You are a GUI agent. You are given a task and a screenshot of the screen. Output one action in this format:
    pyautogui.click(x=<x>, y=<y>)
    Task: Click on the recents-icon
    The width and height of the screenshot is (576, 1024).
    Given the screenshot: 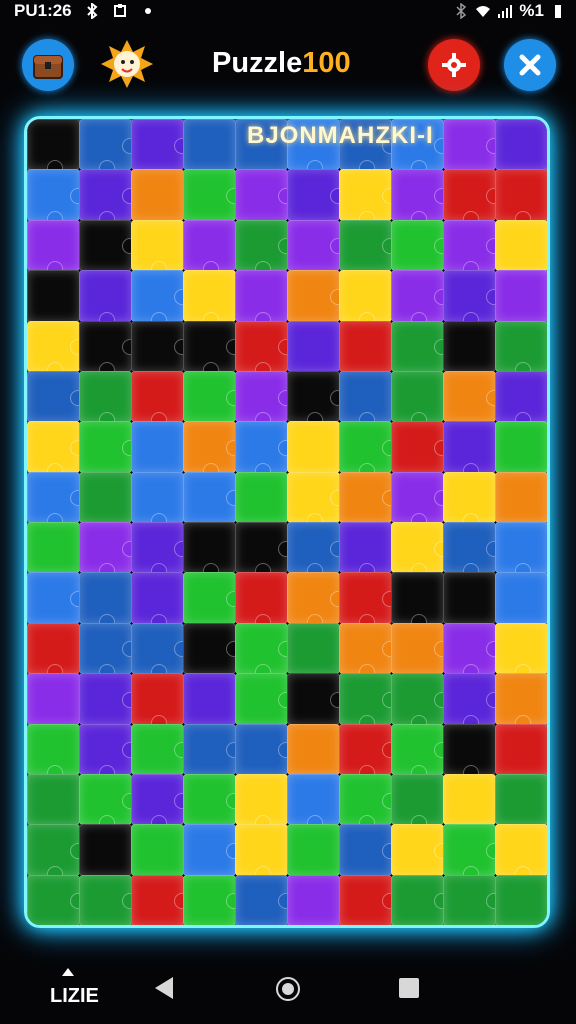 What is the action you would take?
    pyautogui.click(x=409, y=988)
    